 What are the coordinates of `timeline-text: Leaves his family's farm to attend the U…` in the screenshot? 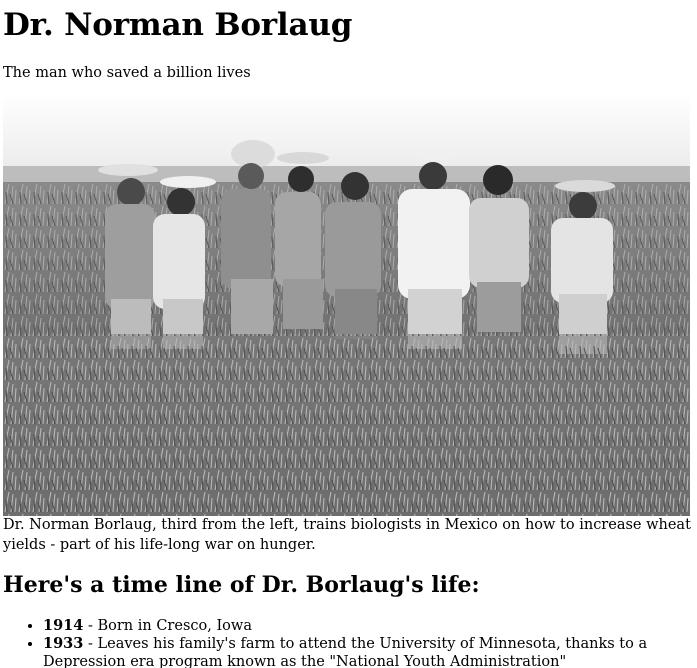 It's located at (345, 652).